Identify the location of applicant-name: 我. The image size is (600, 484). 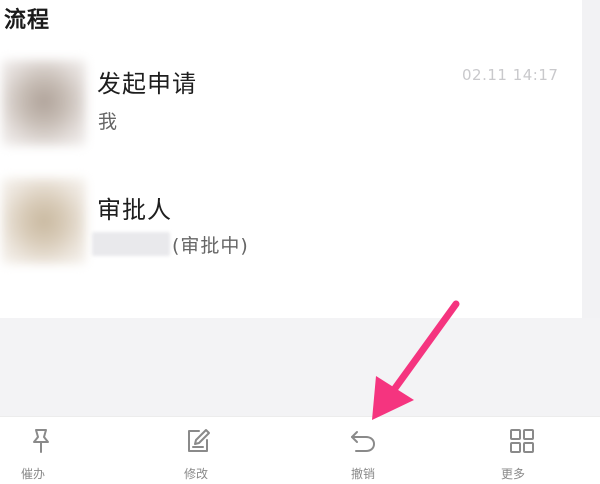
(108, 122).